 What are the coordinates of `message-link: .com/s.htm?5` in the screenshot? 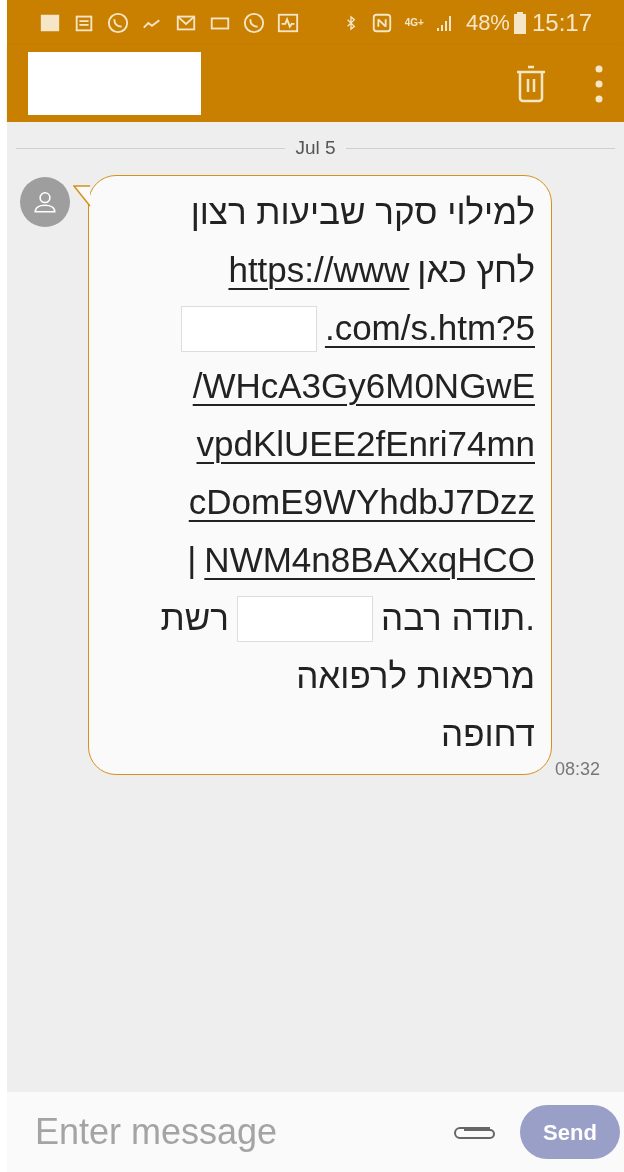 It's located at (429, 328).